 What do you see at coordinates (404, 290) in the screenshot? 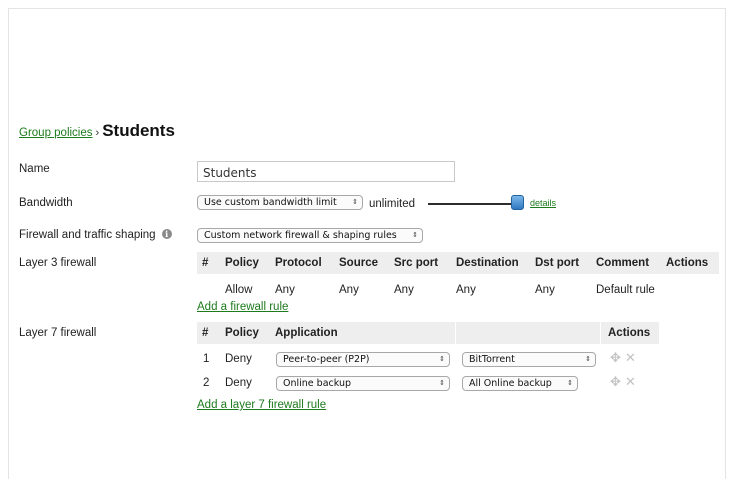
I see `layer3-row-src-port: Any` at bounding box center [404, 290].